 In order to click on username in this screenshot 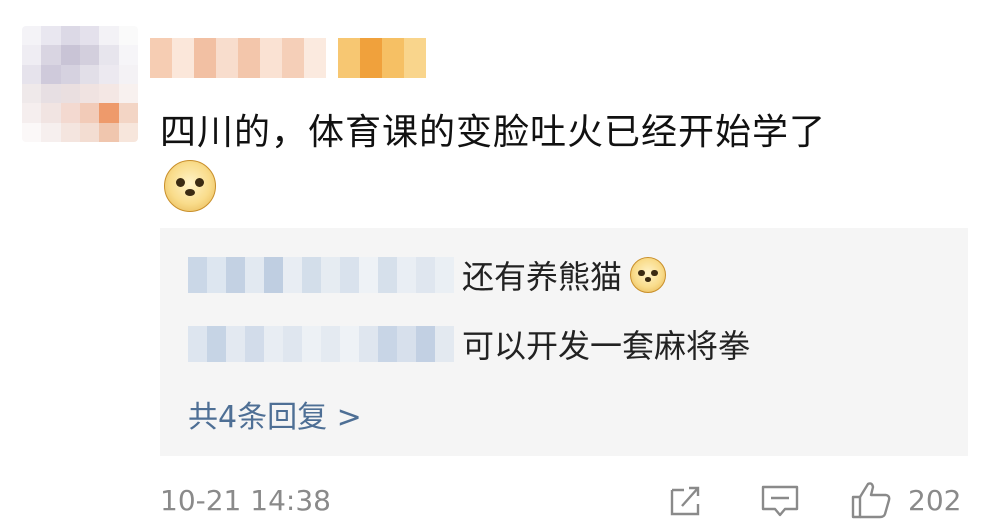, I will do `click(288, 58)`.